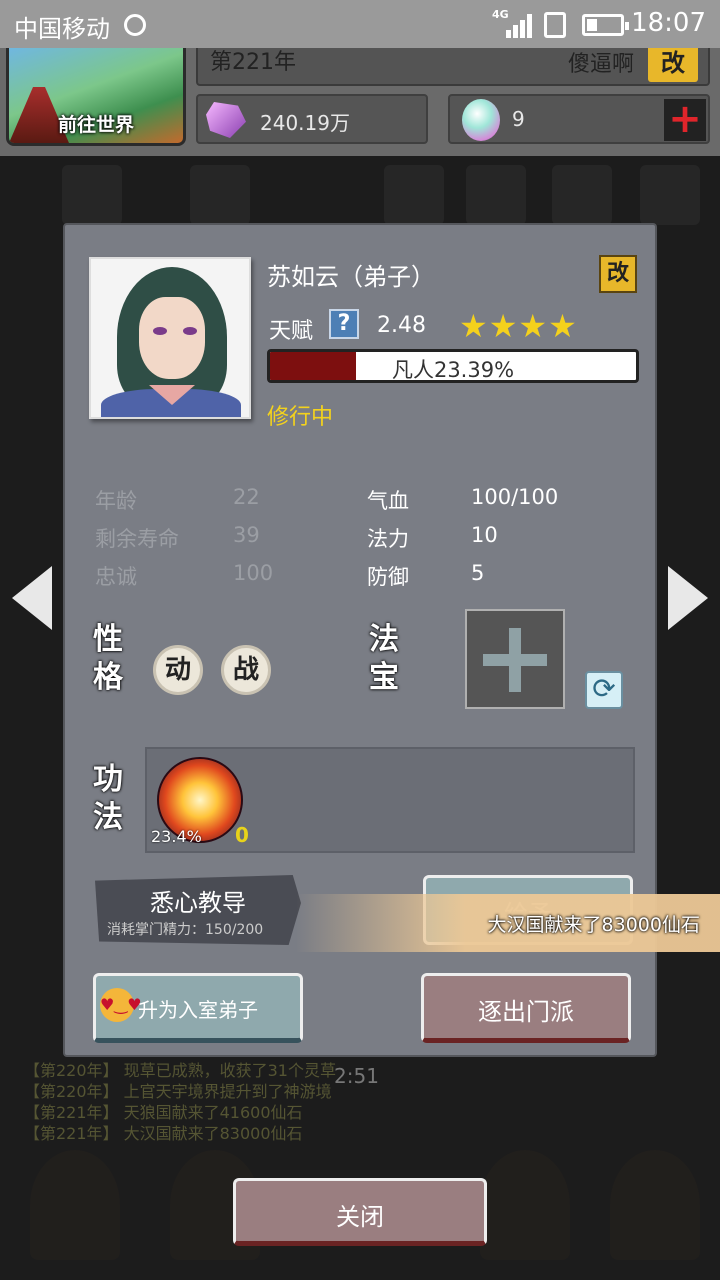 This screenshot has height=1280, width=720. I want to click on egg-value: 9, so click(518, 119).